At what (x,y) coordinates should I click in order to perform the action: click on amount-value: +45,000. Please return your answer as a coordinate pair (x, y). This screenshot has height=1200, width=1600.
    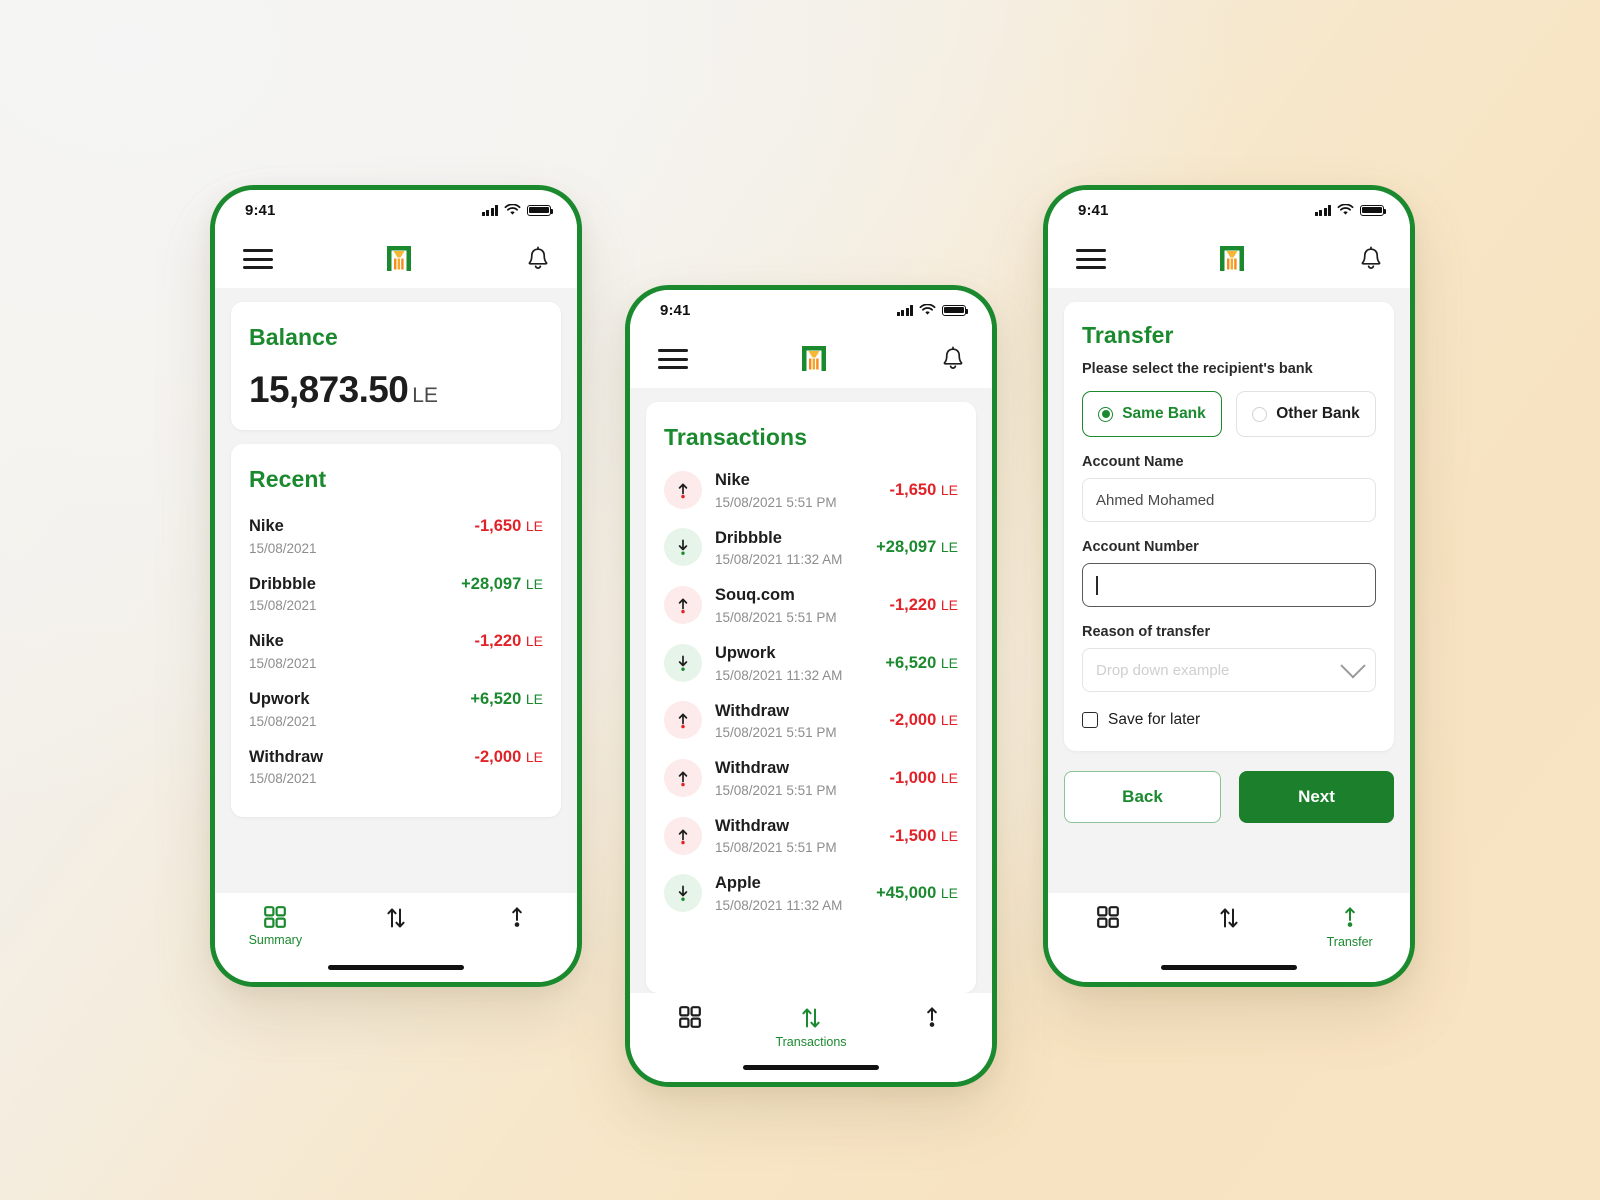
    Looking at the image, I should click on (906, 893).